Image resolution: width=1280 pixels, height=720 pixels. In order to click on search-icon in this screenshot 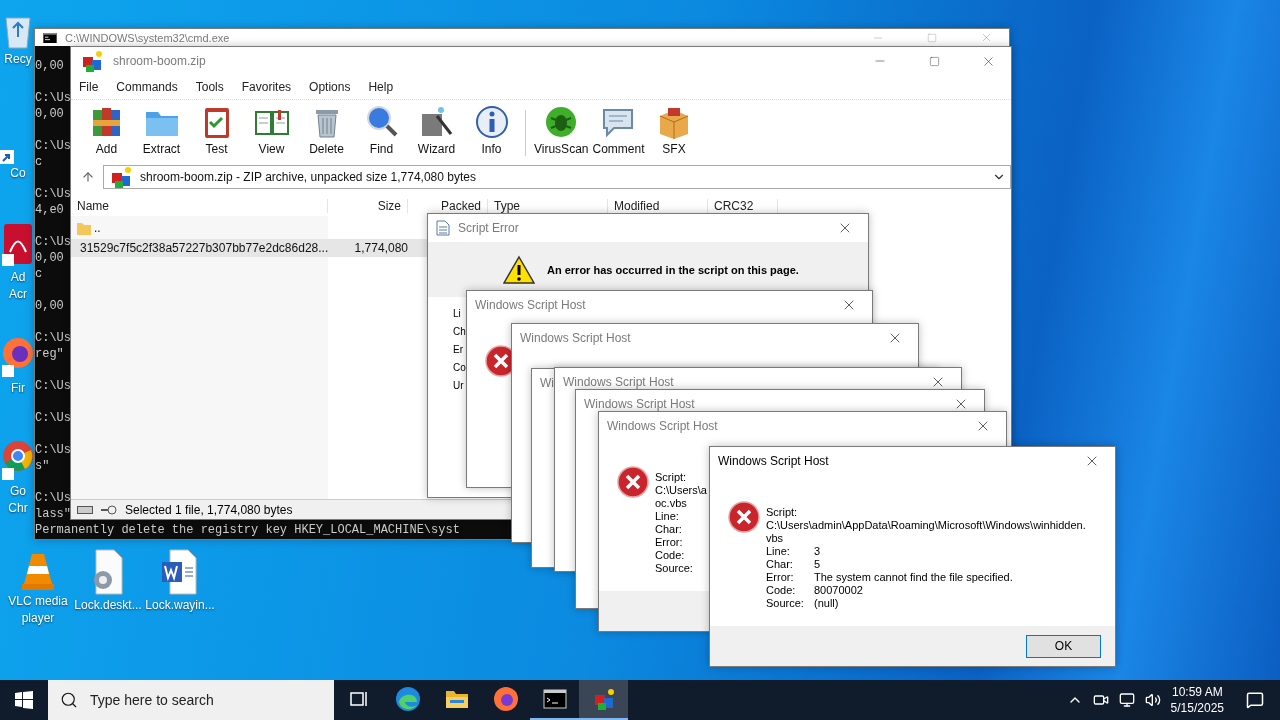, I will do `click(69, 700)`.